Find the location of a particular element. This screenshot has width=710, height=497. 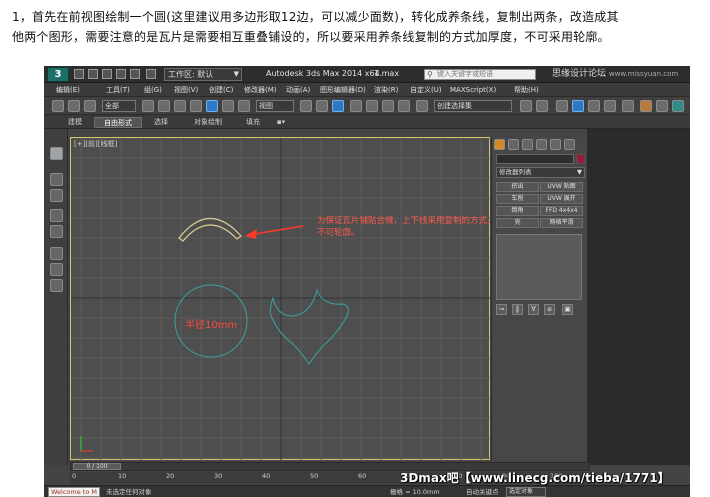

save-file-icon is located at coordinates (107, 74).